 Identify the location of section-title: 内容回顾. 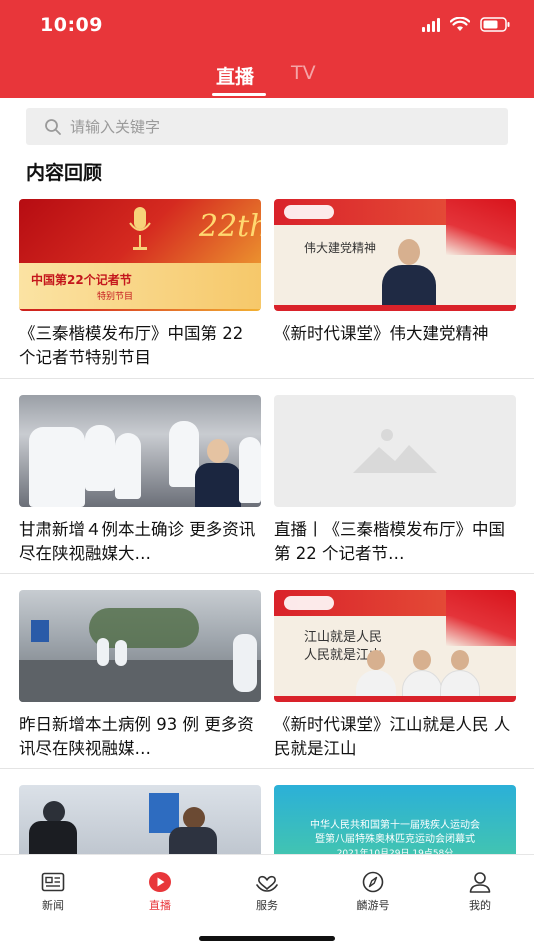
(64, 173).